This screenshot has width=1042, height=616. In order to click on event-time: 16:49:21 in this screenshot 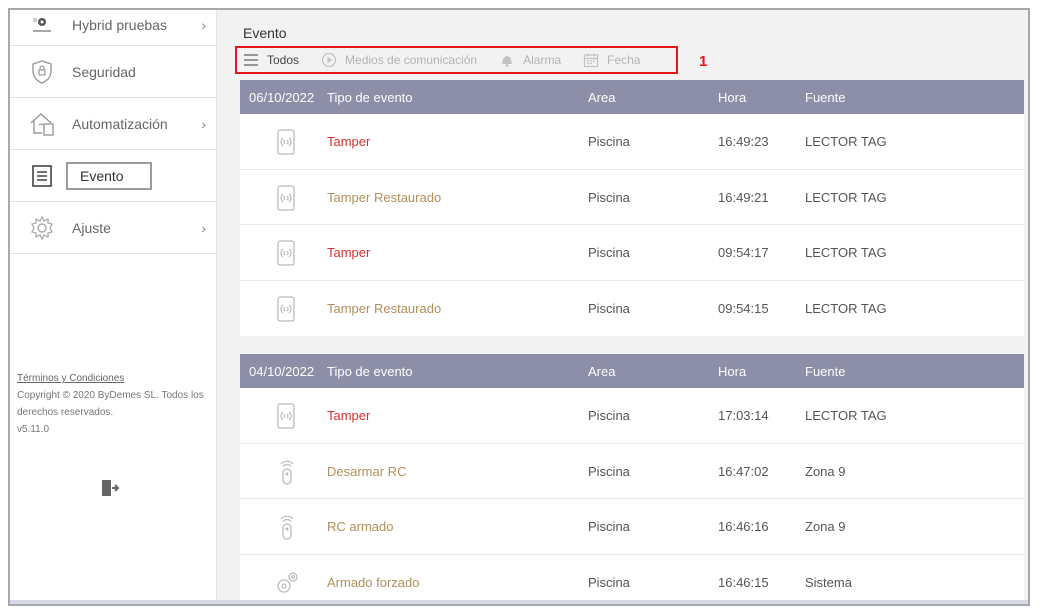, I will do `click(743, 197)`.